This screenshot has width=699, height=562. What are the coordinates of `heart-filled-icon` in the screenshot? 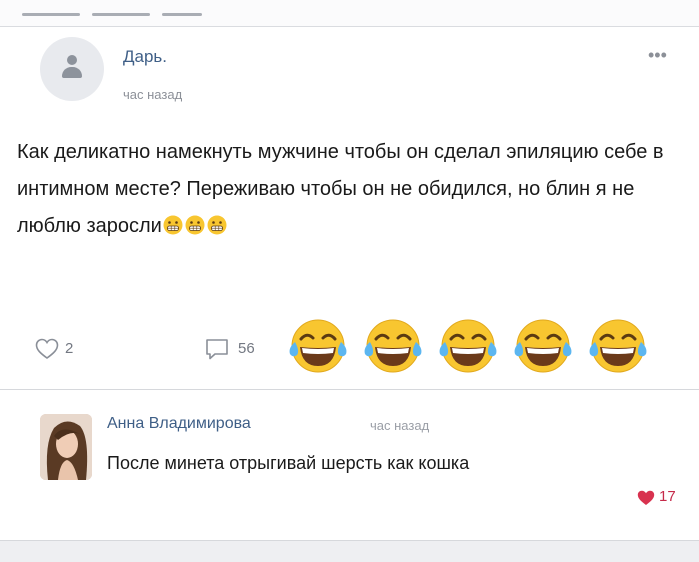 It's located at (646, 498).